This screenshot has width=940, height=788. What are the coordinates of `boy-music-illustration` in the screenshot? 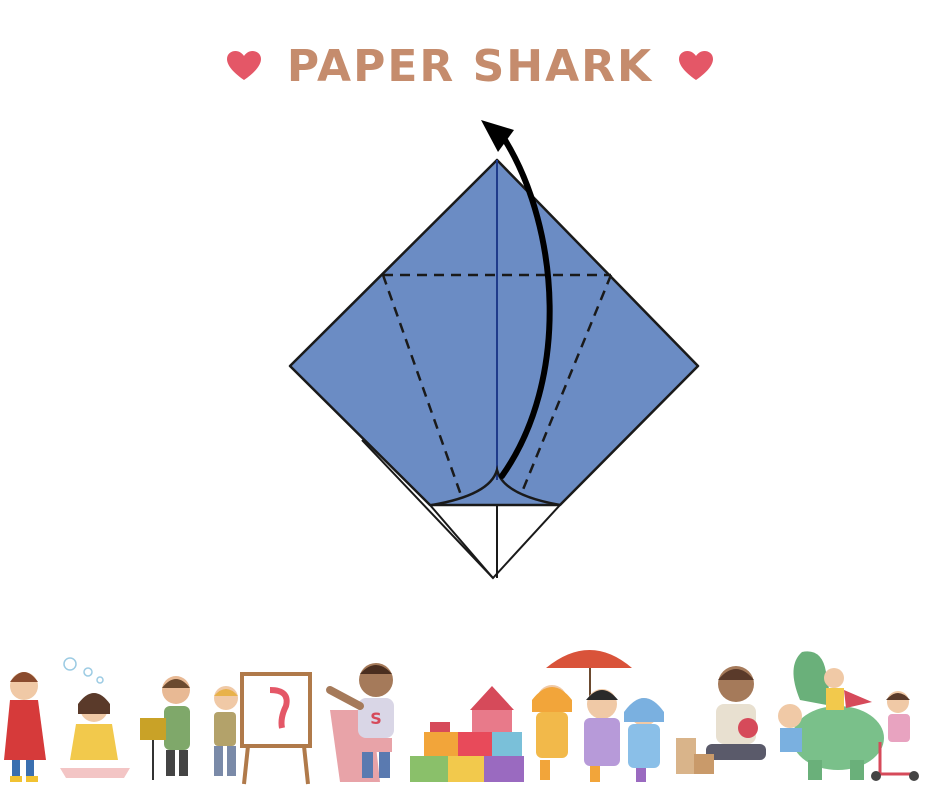 It's located at (165, 728).